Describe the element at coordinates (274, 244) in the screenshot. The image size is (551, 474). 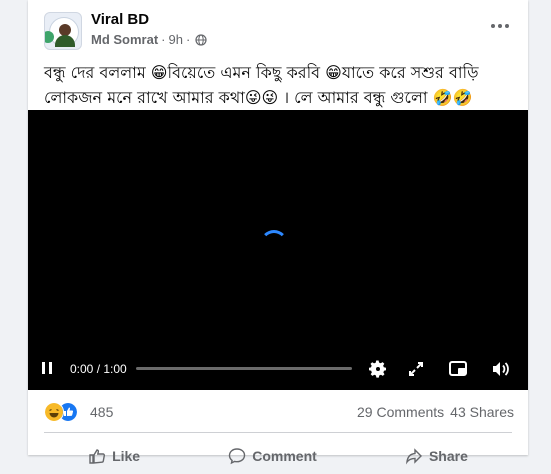
I see `loading-spinner` at that location.